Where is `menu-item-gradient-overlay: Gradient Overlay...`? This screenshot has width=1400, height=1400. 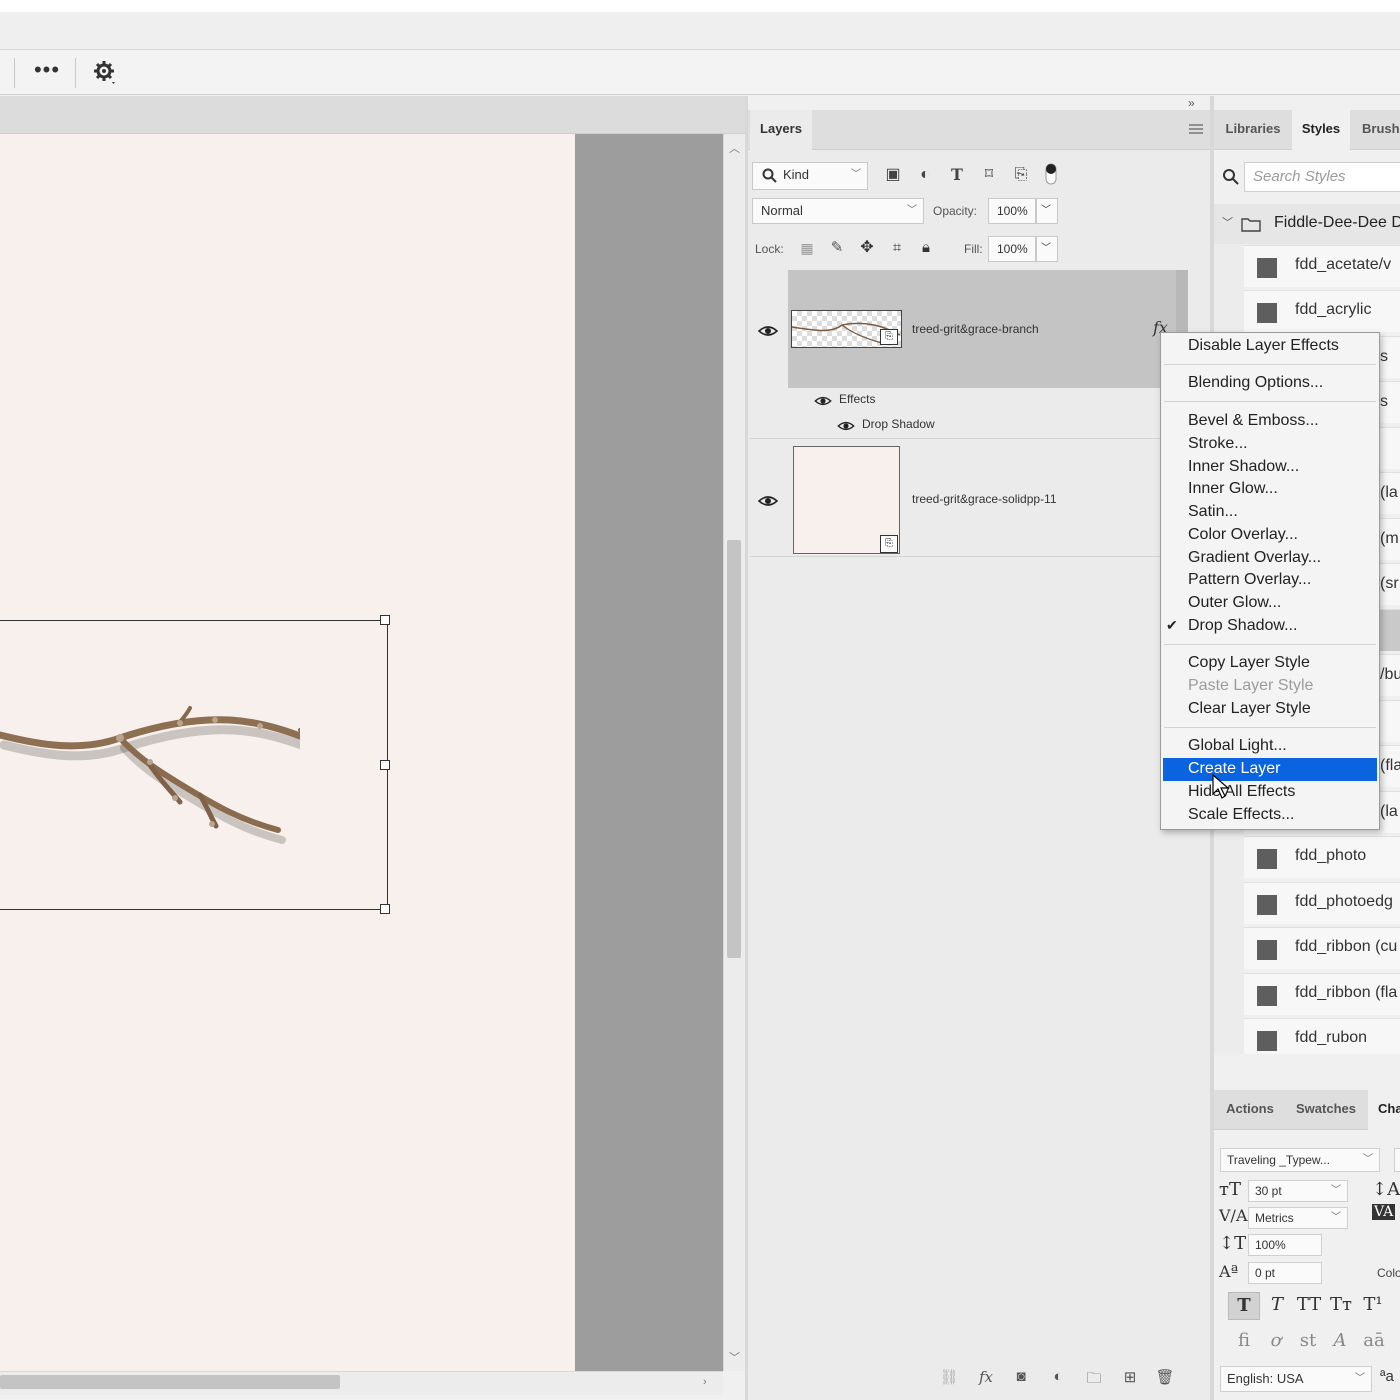 menu-item-gradient-overlay: Gradient Overlay... is located at coordinates (1270, 558).